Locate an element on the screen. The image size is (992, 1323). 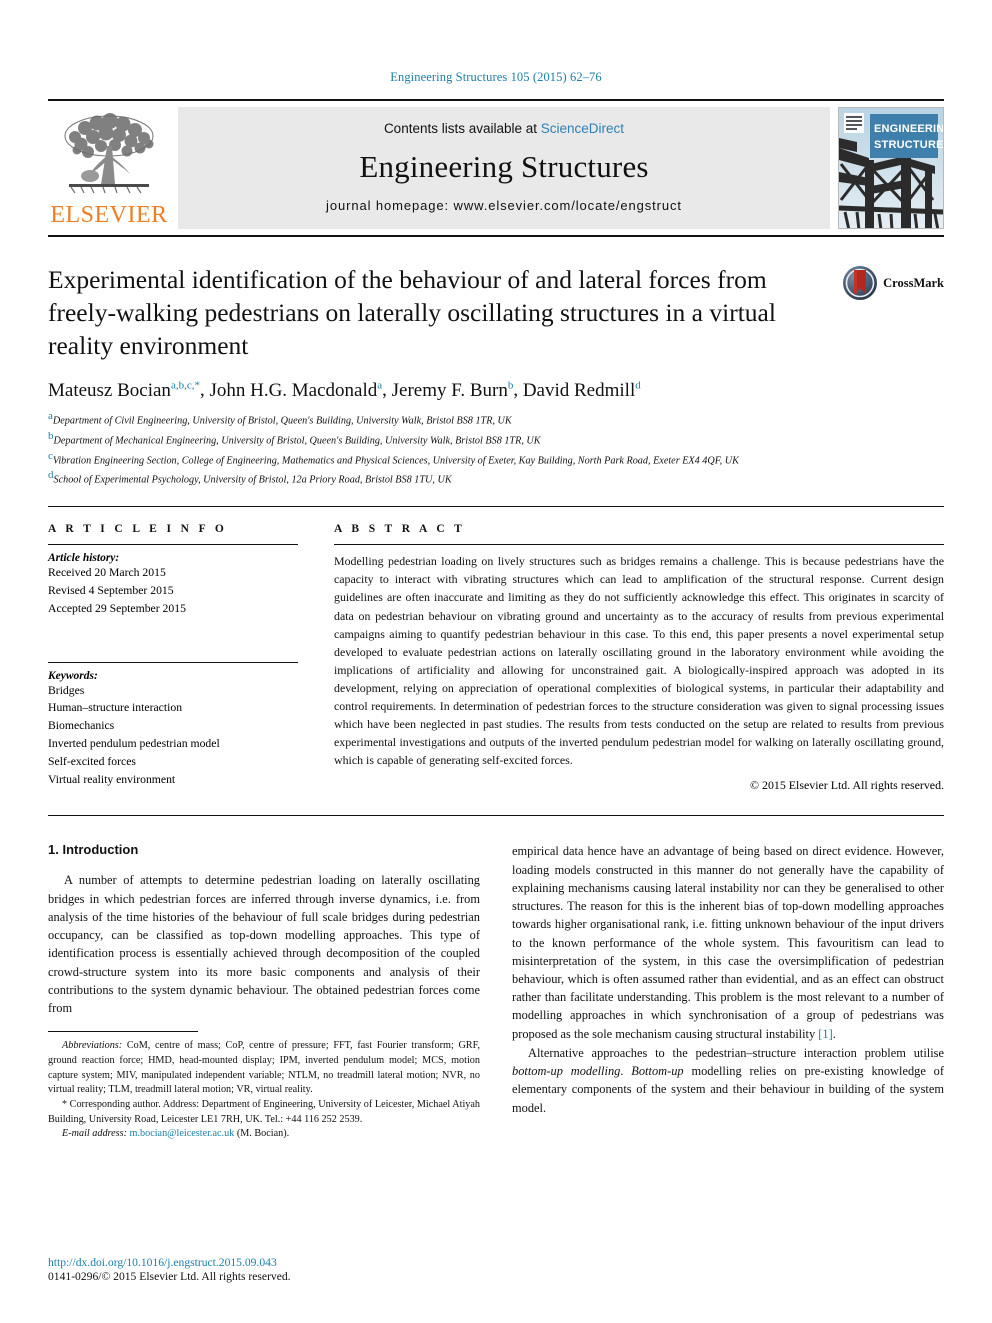
section-title-introduction: 1. Introduction is located at coordinates (93, 850).